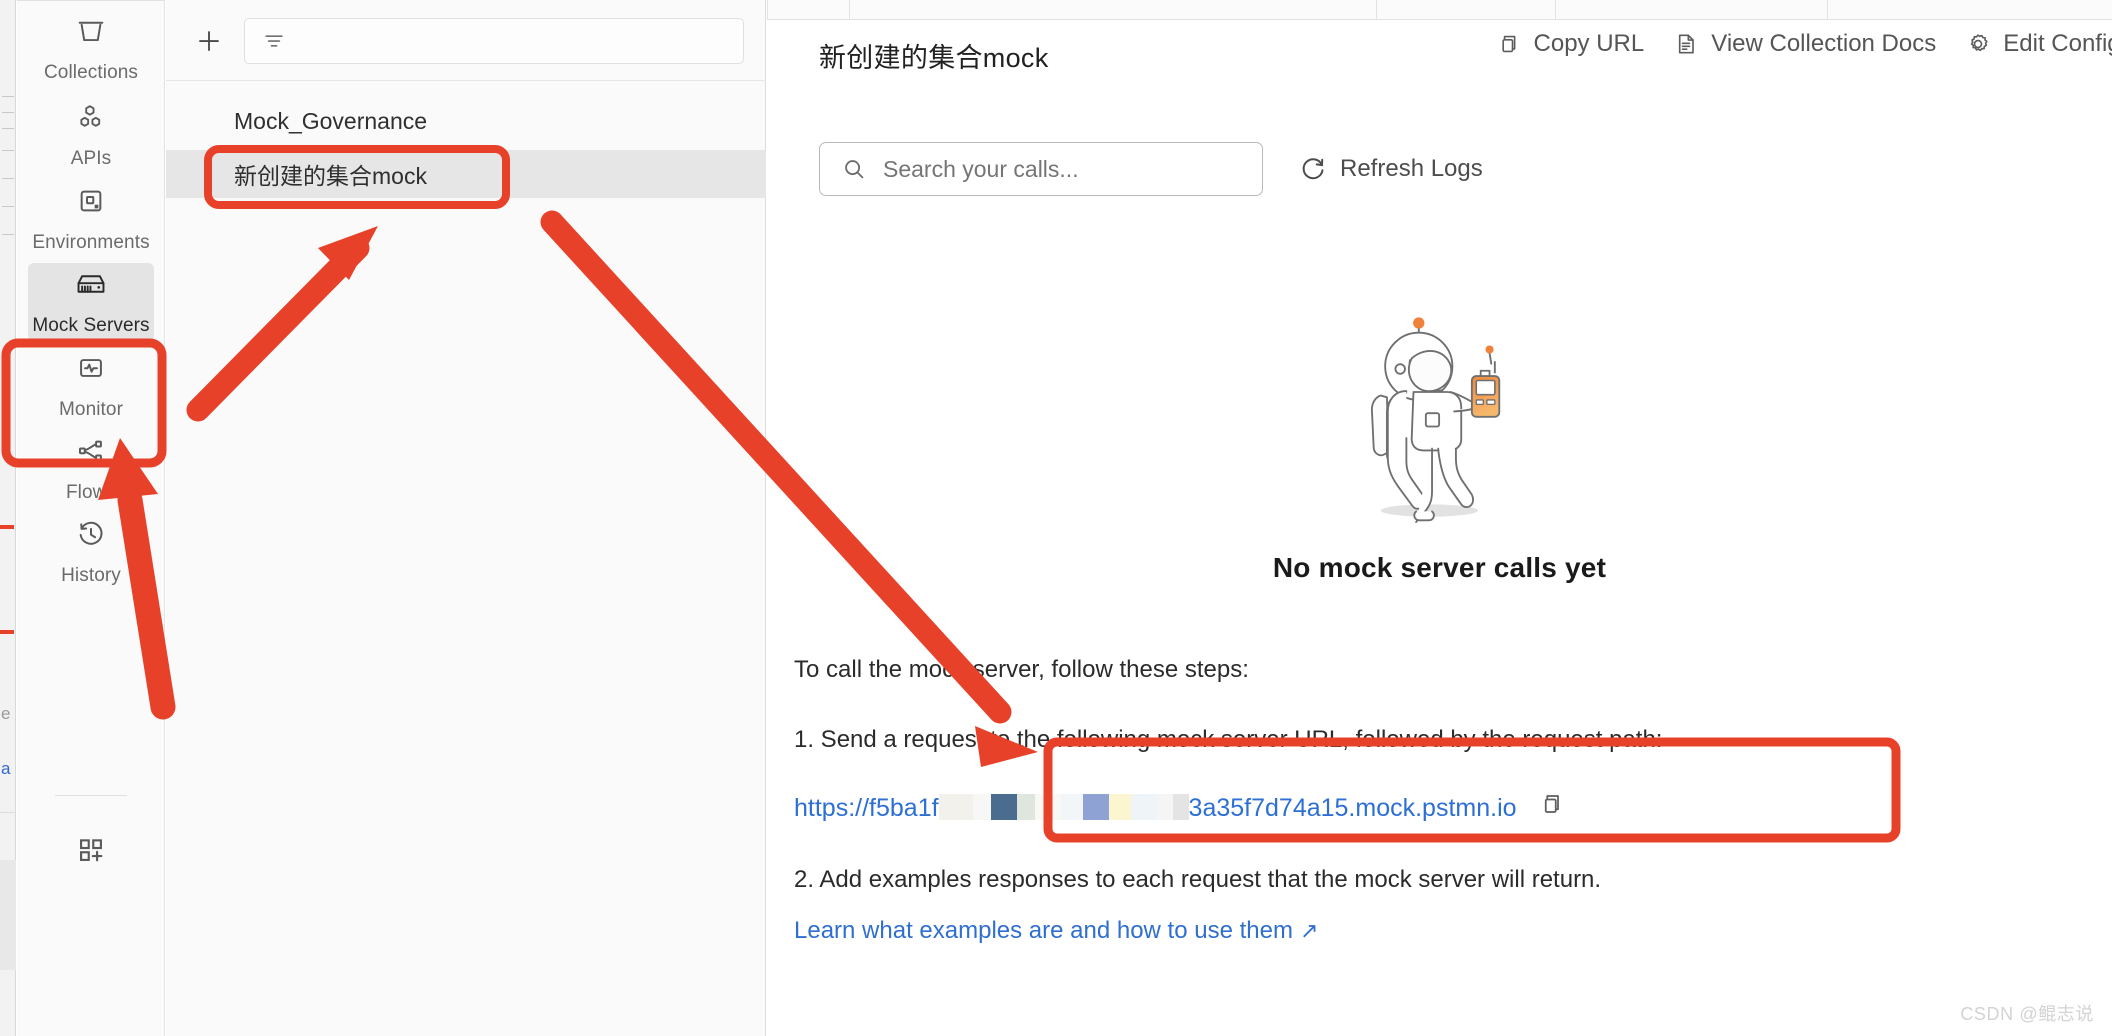 The height and width of the screenshot is (1036, 2112). Describe the element at coordinates (91, 325) in the screenshot. I see `sidebar-item-label: Mock Servers` at that location.